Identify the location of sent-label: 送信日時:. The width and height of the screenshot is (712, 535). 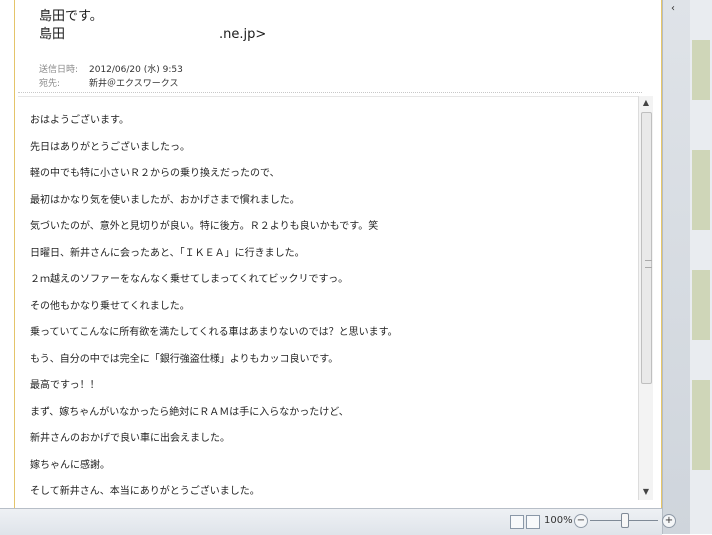
(59, 70).